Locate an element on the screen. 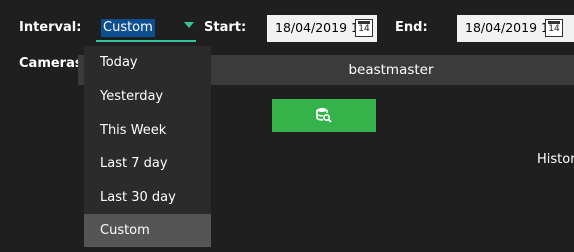 The height and width of the screenshot is (252, 574). camera-banner: beastmaster is located at coordinates (391, 70).